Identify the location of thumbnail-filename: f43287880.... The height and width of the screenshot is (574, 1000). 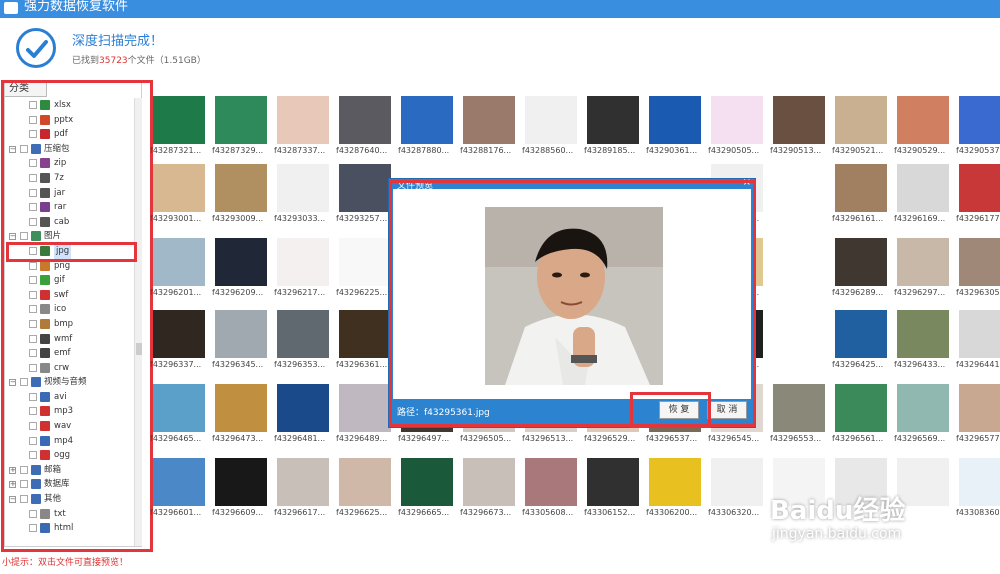
(424, 150).